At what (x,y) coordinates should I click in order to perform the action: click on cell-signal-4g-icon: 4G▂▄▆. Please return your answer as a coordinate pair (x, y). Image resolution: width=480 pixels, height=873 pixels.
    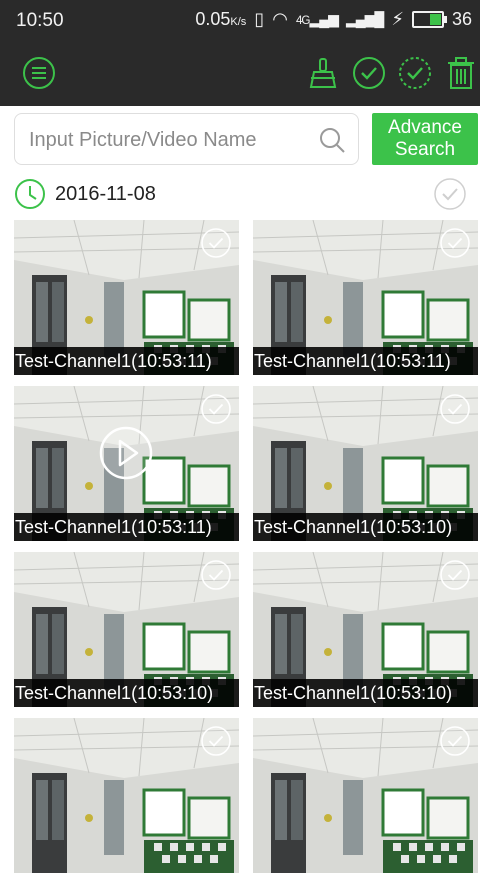
    Looking at the image, I should click on (317, 19).